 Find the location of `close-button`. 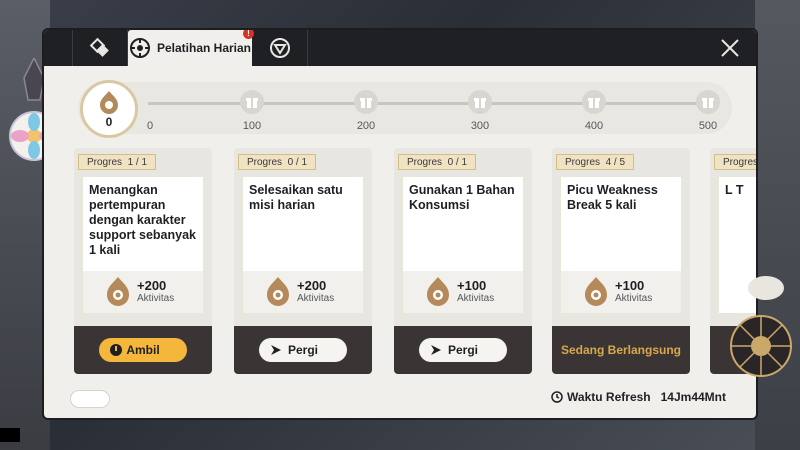

close-button is located at coordinates (730, 48).